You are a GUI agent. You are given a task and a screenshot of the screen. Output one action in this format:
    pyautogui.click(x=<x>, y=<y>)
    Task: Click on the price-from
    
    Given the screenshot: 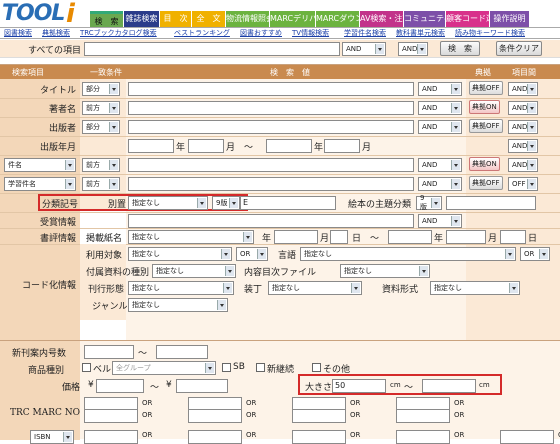 What is the action you would take?
    pyautogui.click(x=120, y=386)
    